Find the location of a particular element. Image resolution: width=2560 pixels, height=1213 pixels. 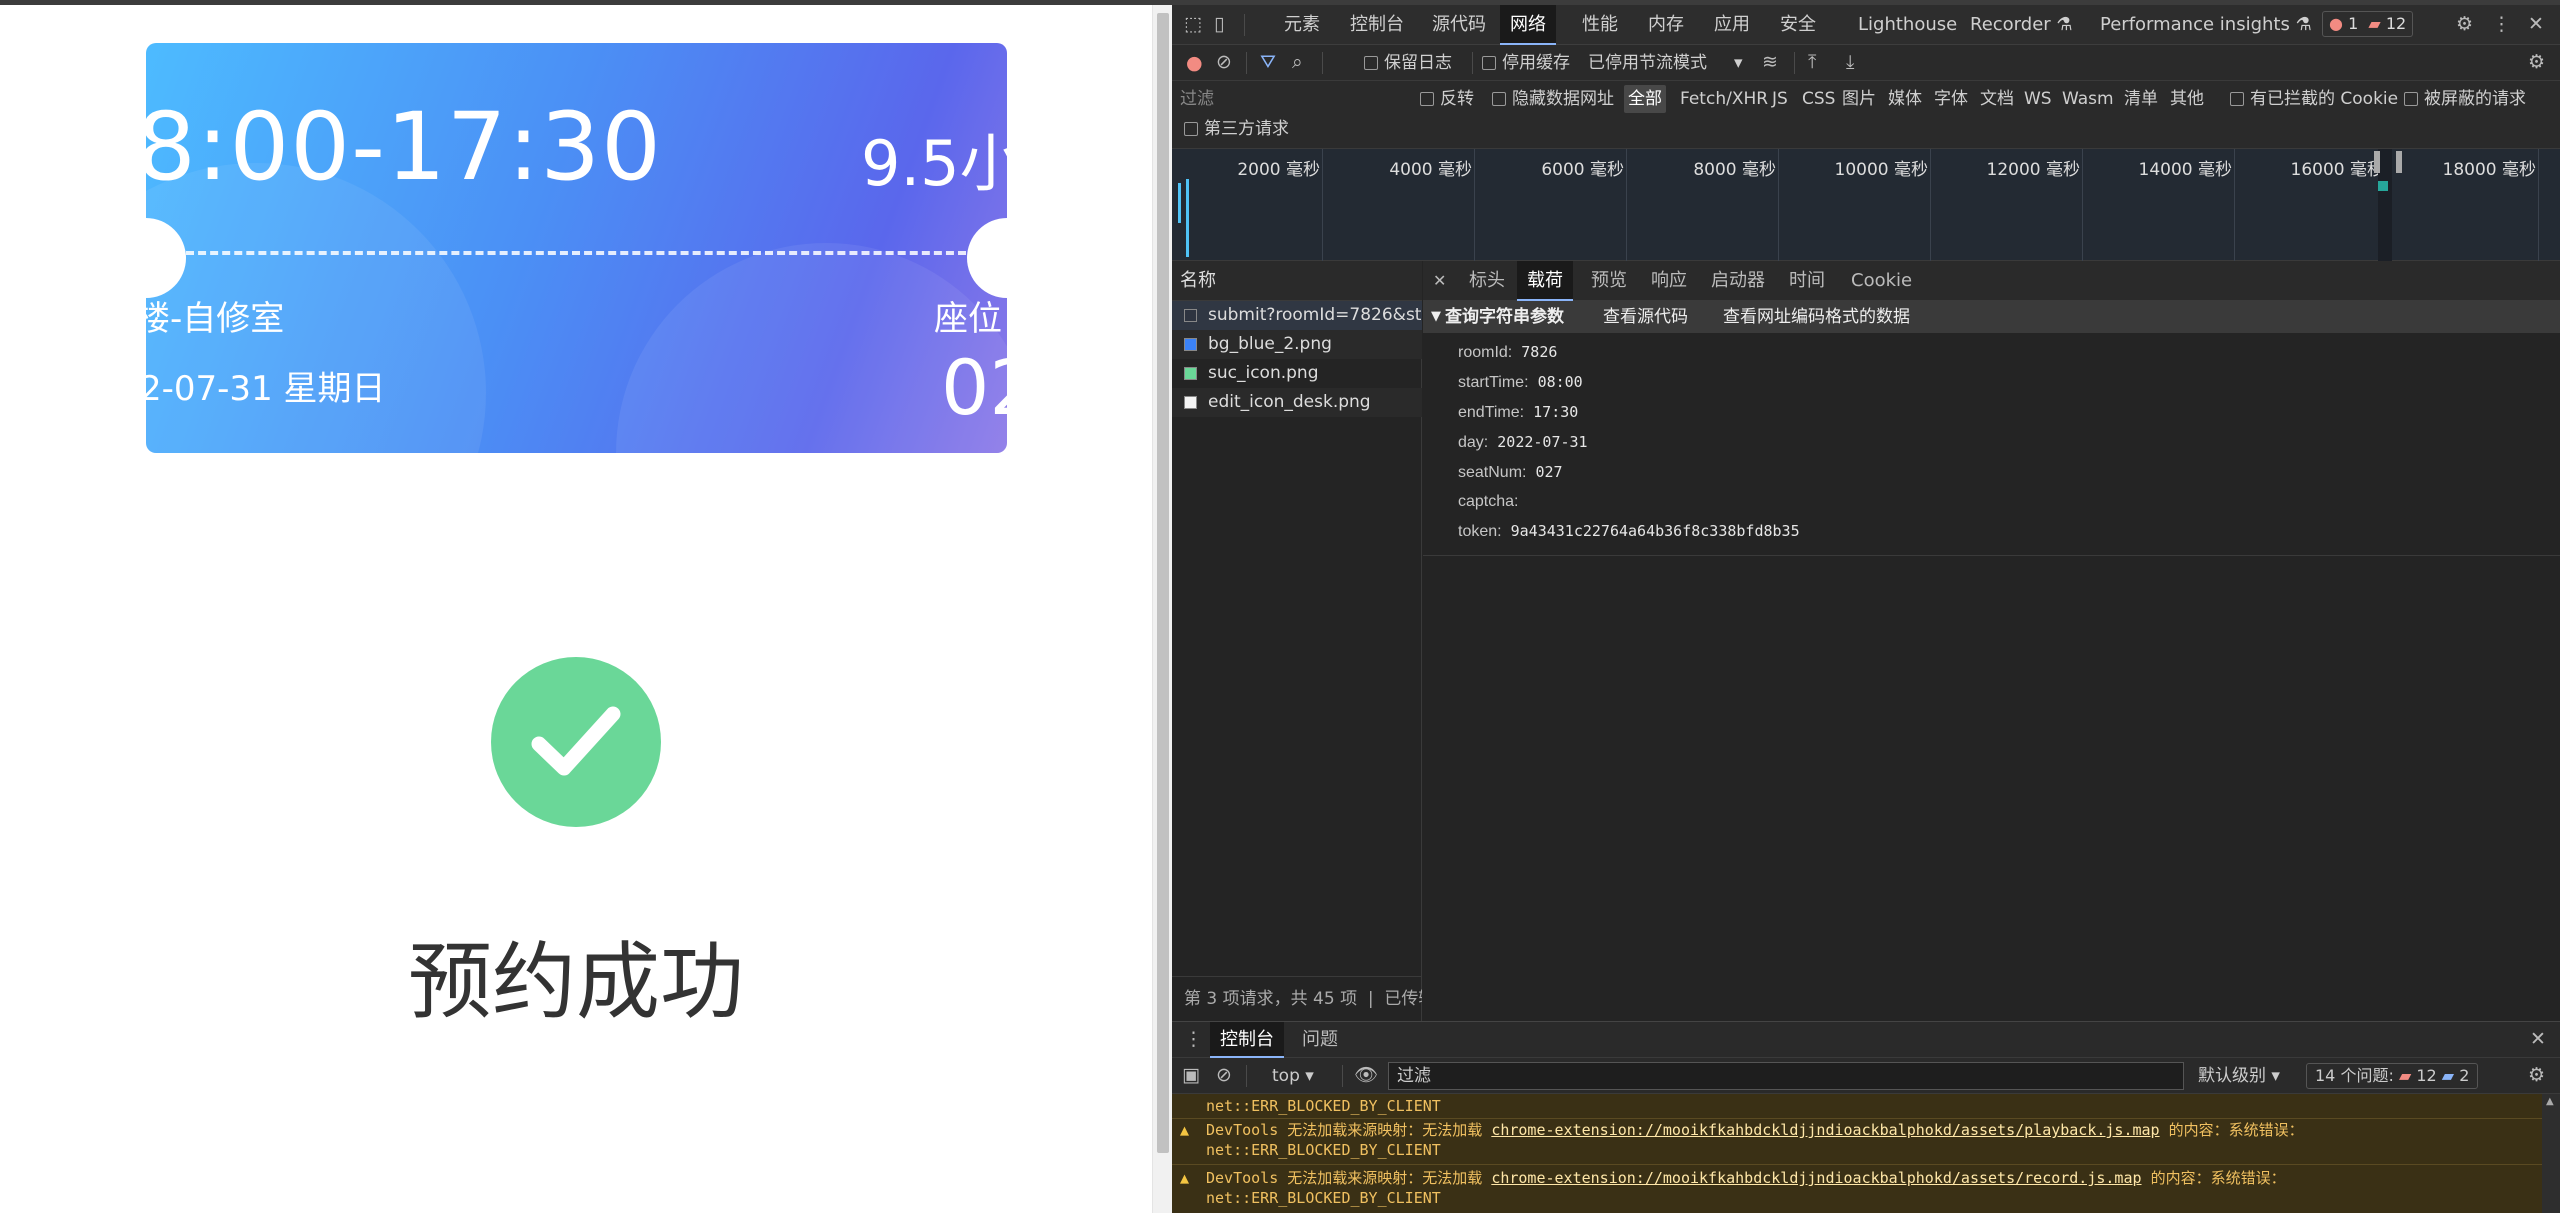

tab-security: 安全 is located at coordinates (1798, 25).